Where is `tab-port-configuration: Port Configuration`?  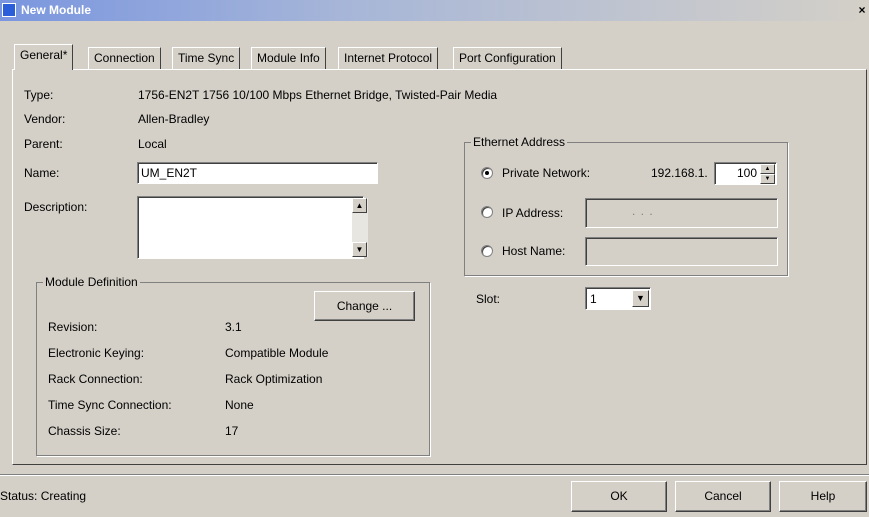 tab-port-configuration: Port Configuration is located at coordinates (507, 58).